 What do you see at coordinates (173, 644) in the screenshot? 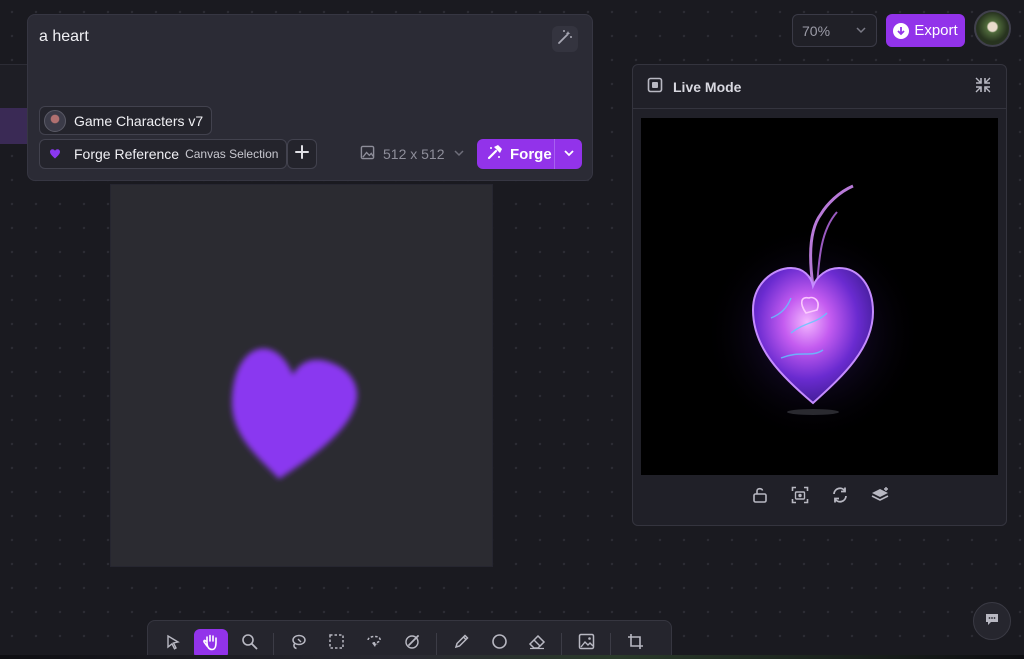
I see `select-arrow-icon` at bounding box center [173, 644].